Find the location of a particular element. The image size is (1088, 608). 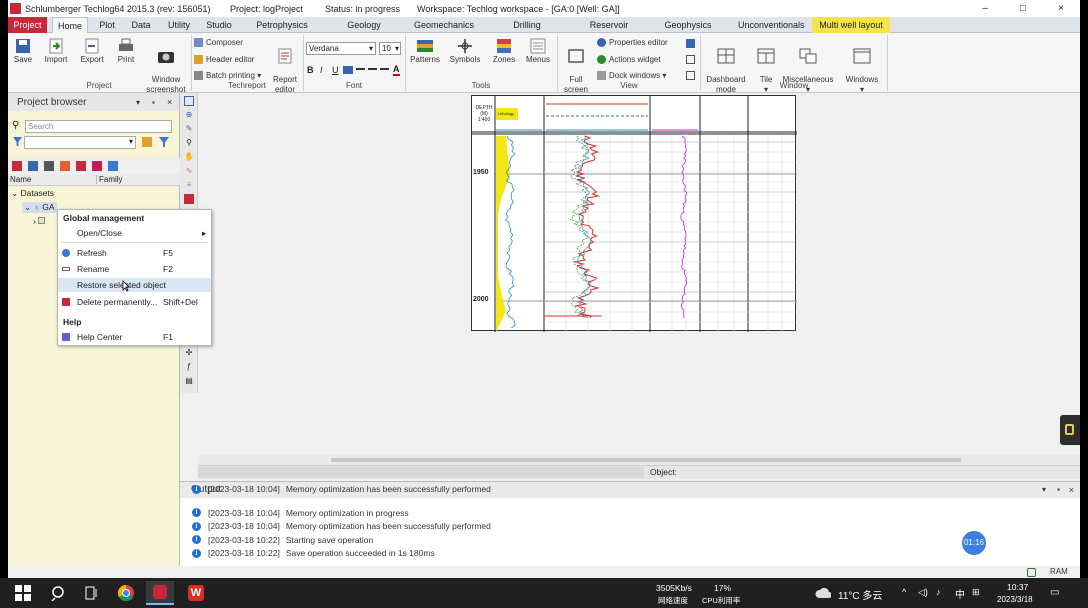

tree-node-ga: ⌄ ♁ GA is located at coordinates (39, 207).